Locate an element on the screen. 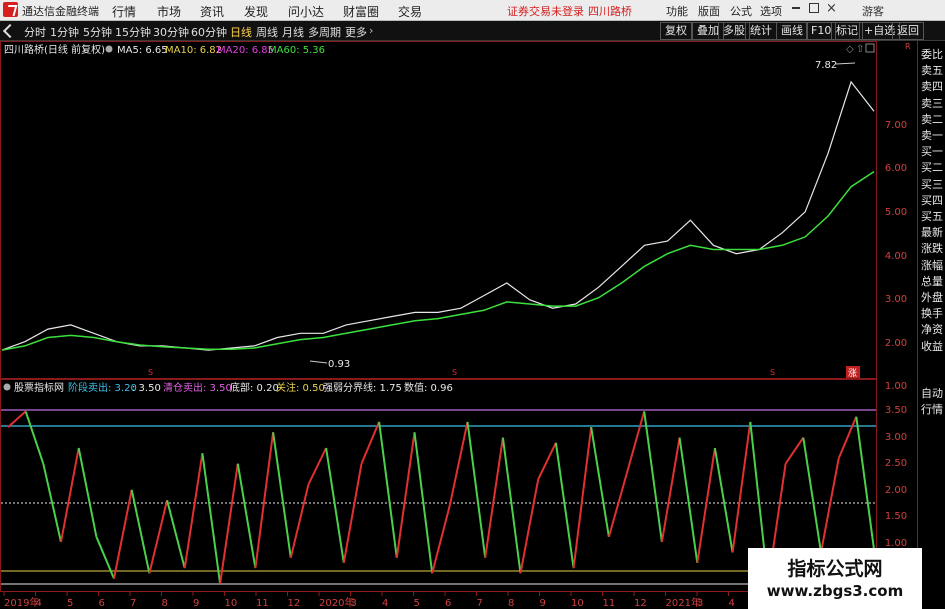 The image size is (945, 609). maximize-icon is located at coordinates (814, 8).